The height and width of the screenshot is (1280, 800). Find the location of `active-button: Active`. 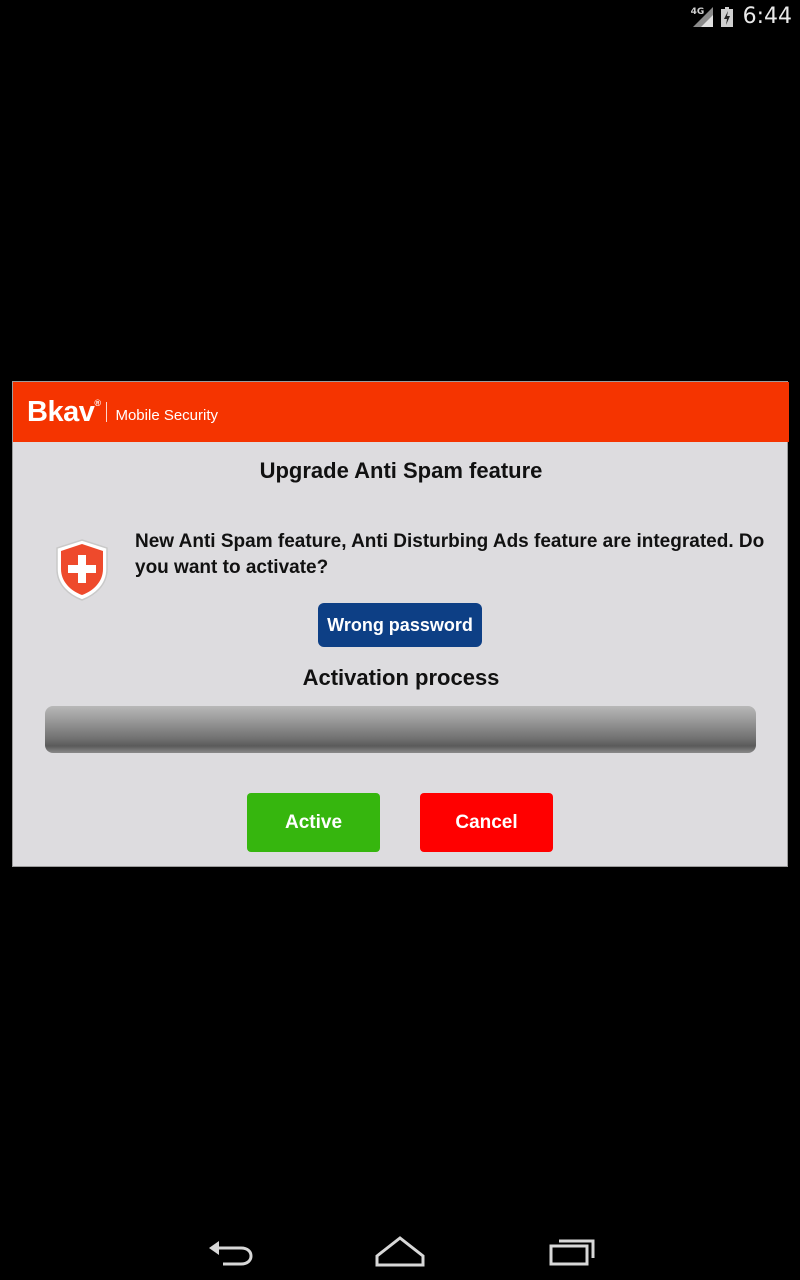

active-button: Active is located at coordinates (313, 822).